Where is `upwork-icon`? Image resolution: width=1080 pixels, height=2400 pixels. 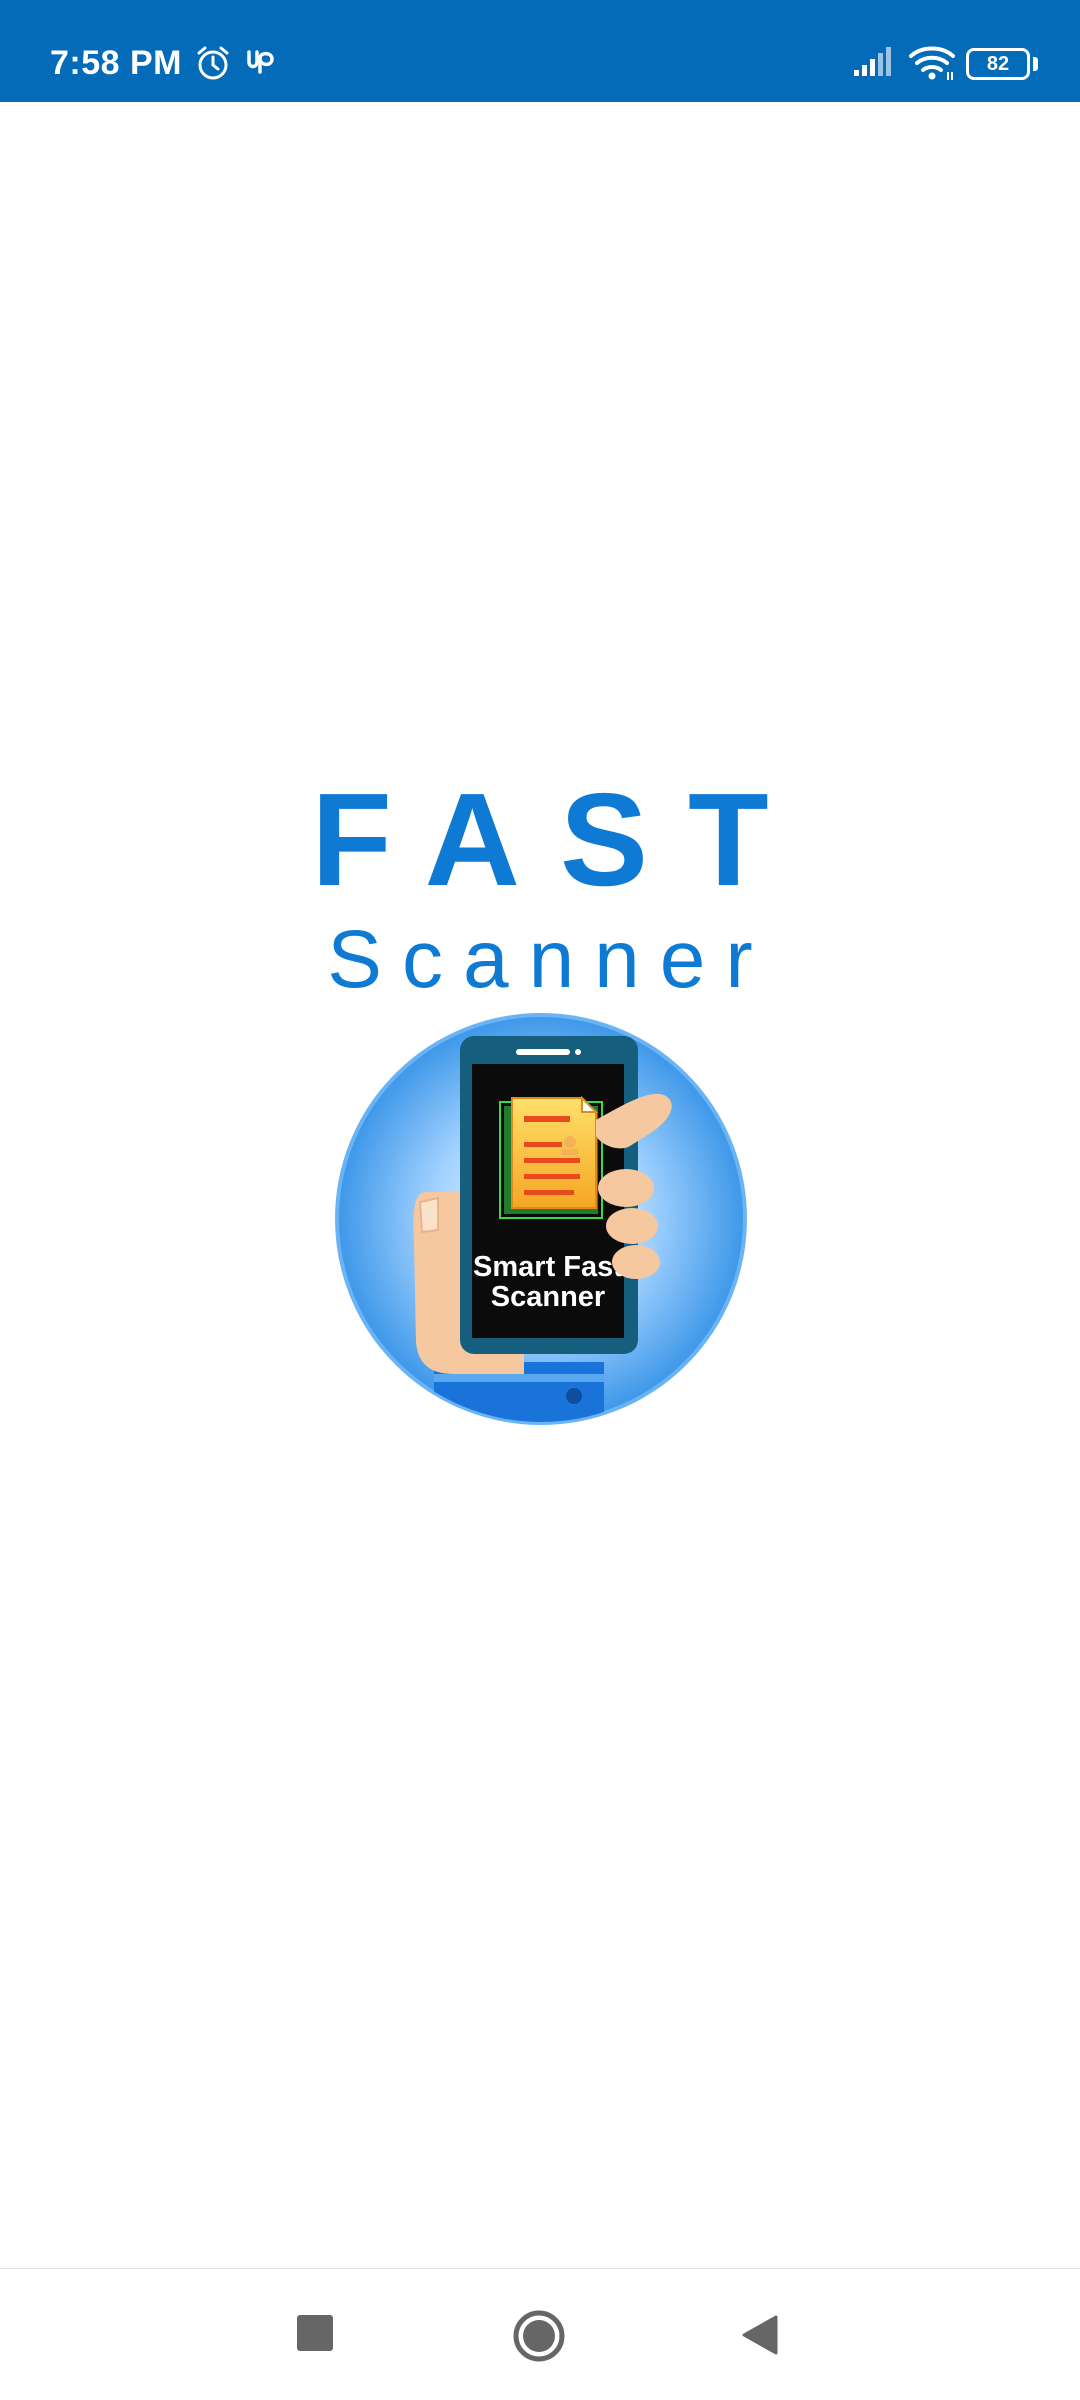 upwork-icon is located at coordinates (263, 63).